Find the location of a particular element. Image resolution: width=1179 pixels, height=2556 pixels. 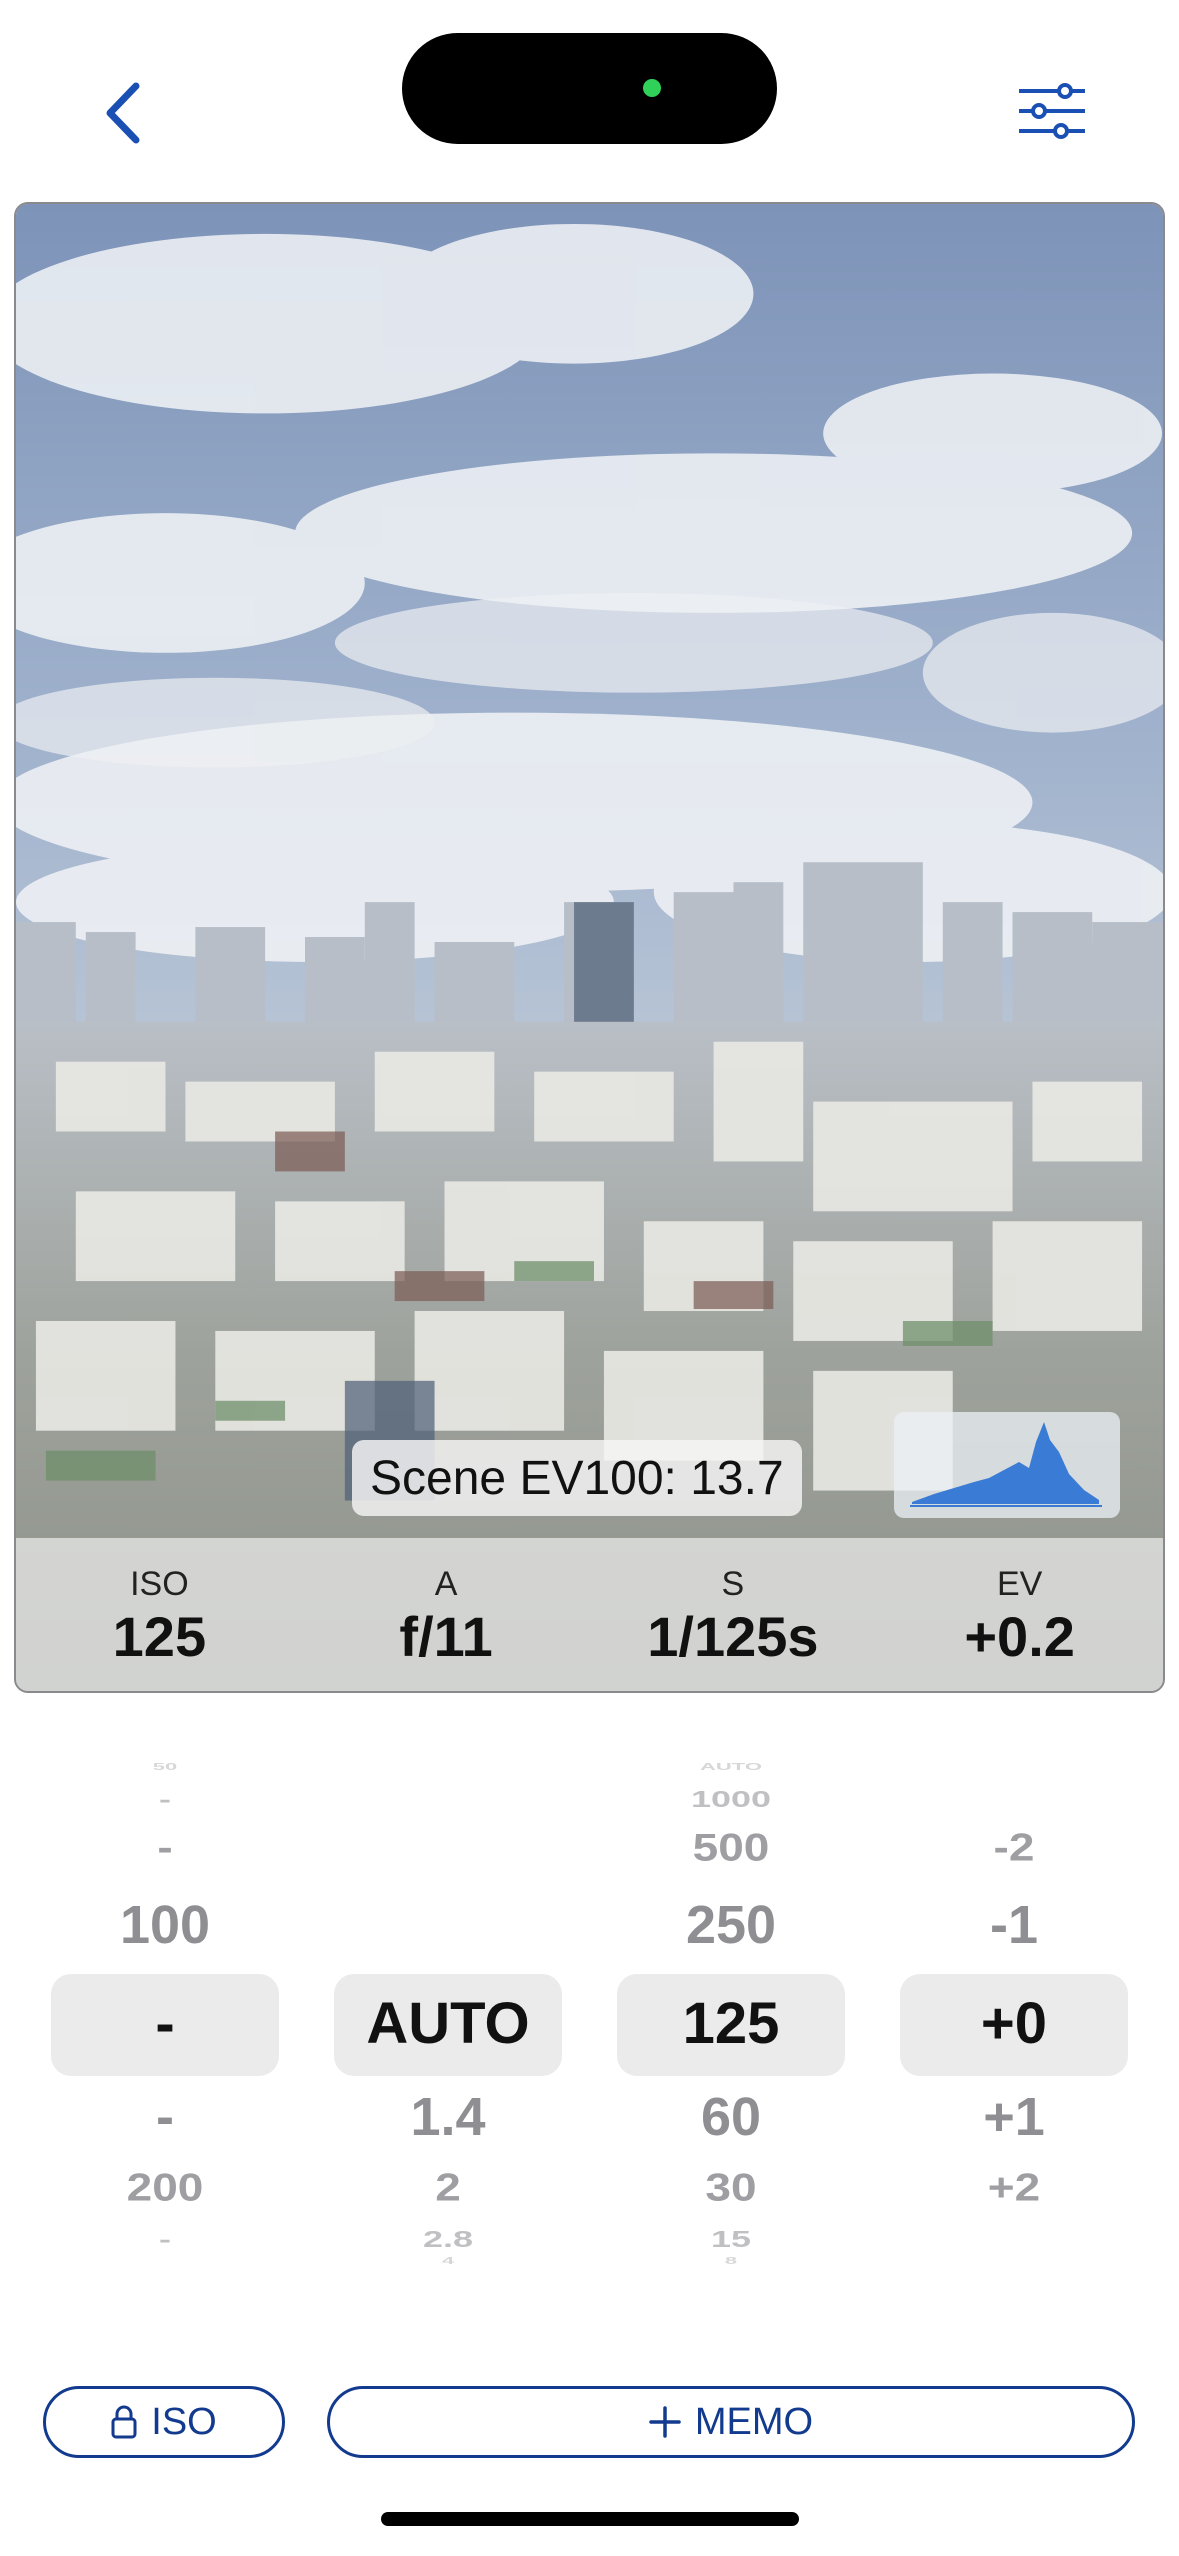

histogram is located at coordinates (1007, 1465).